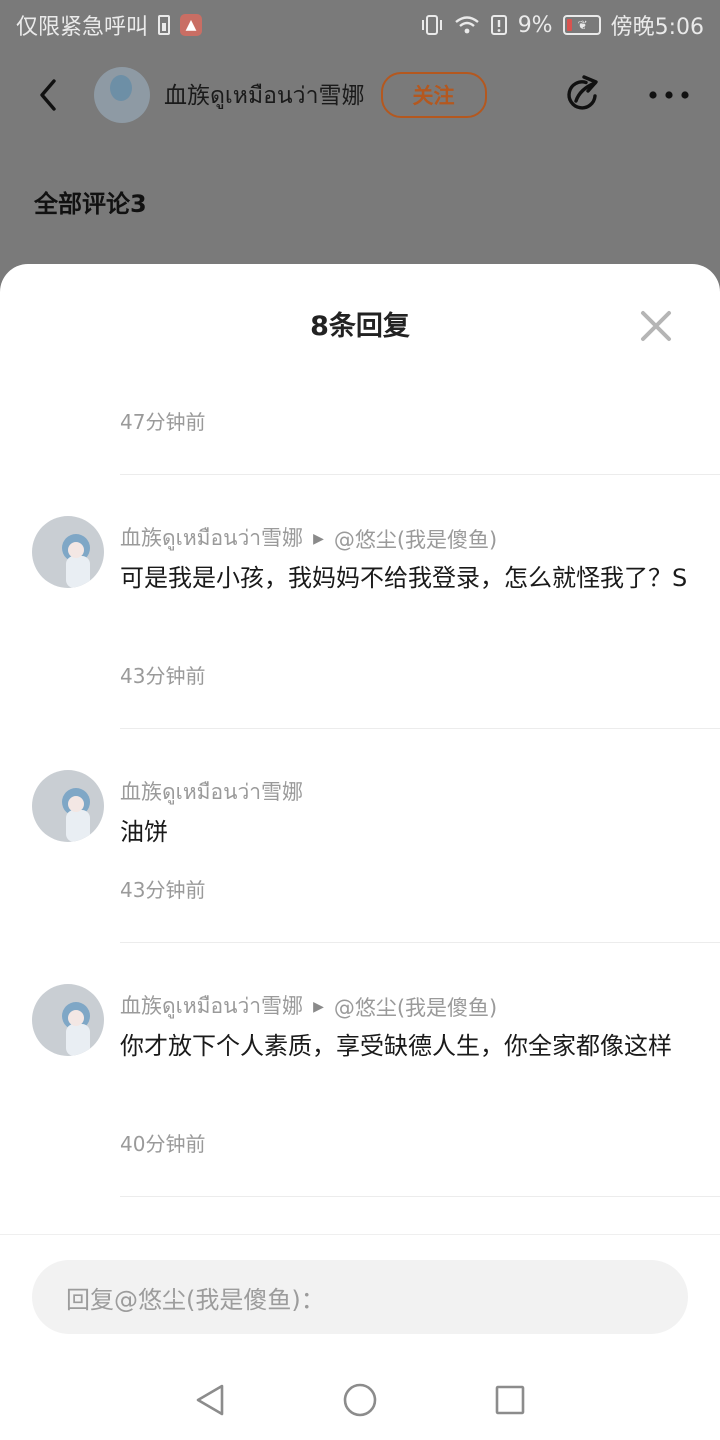 This screenshot has height=1440, width=720. I want to click on author-avatar, so click(122, 95).